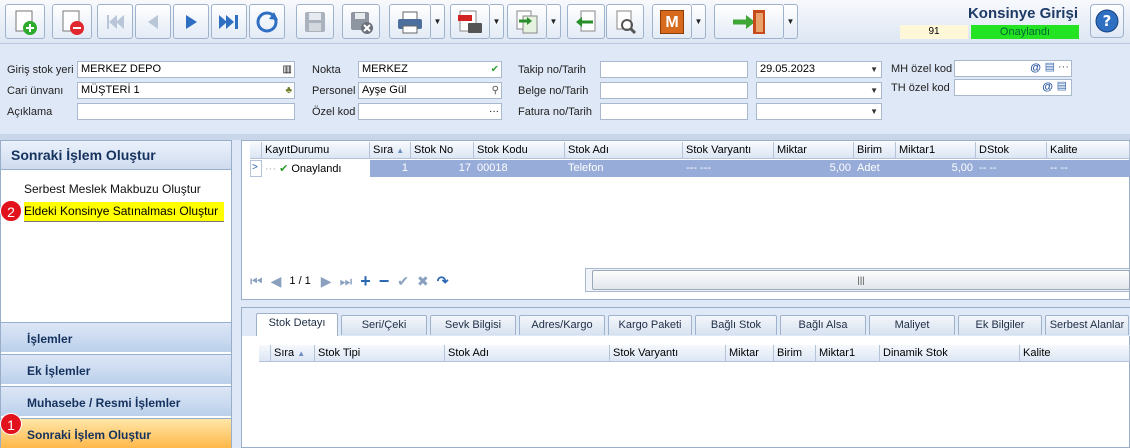  What do you see at coordinates (674, 90) in the screenshot?
I see `belge-no-field` at bounding box center [674, 90].